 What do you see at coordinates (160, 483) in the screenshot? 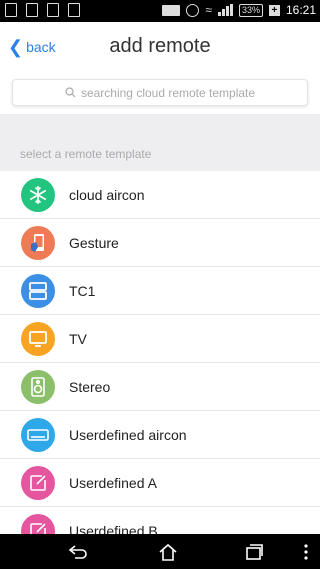
I see `list-item-userdefined-a: Userdefined A` at bounding box center [160, 483].